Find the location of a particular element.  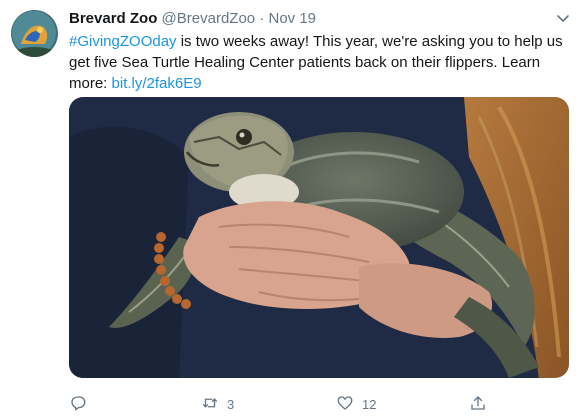

tweet-actions: 3 12 is located at coordinates (319, 404).